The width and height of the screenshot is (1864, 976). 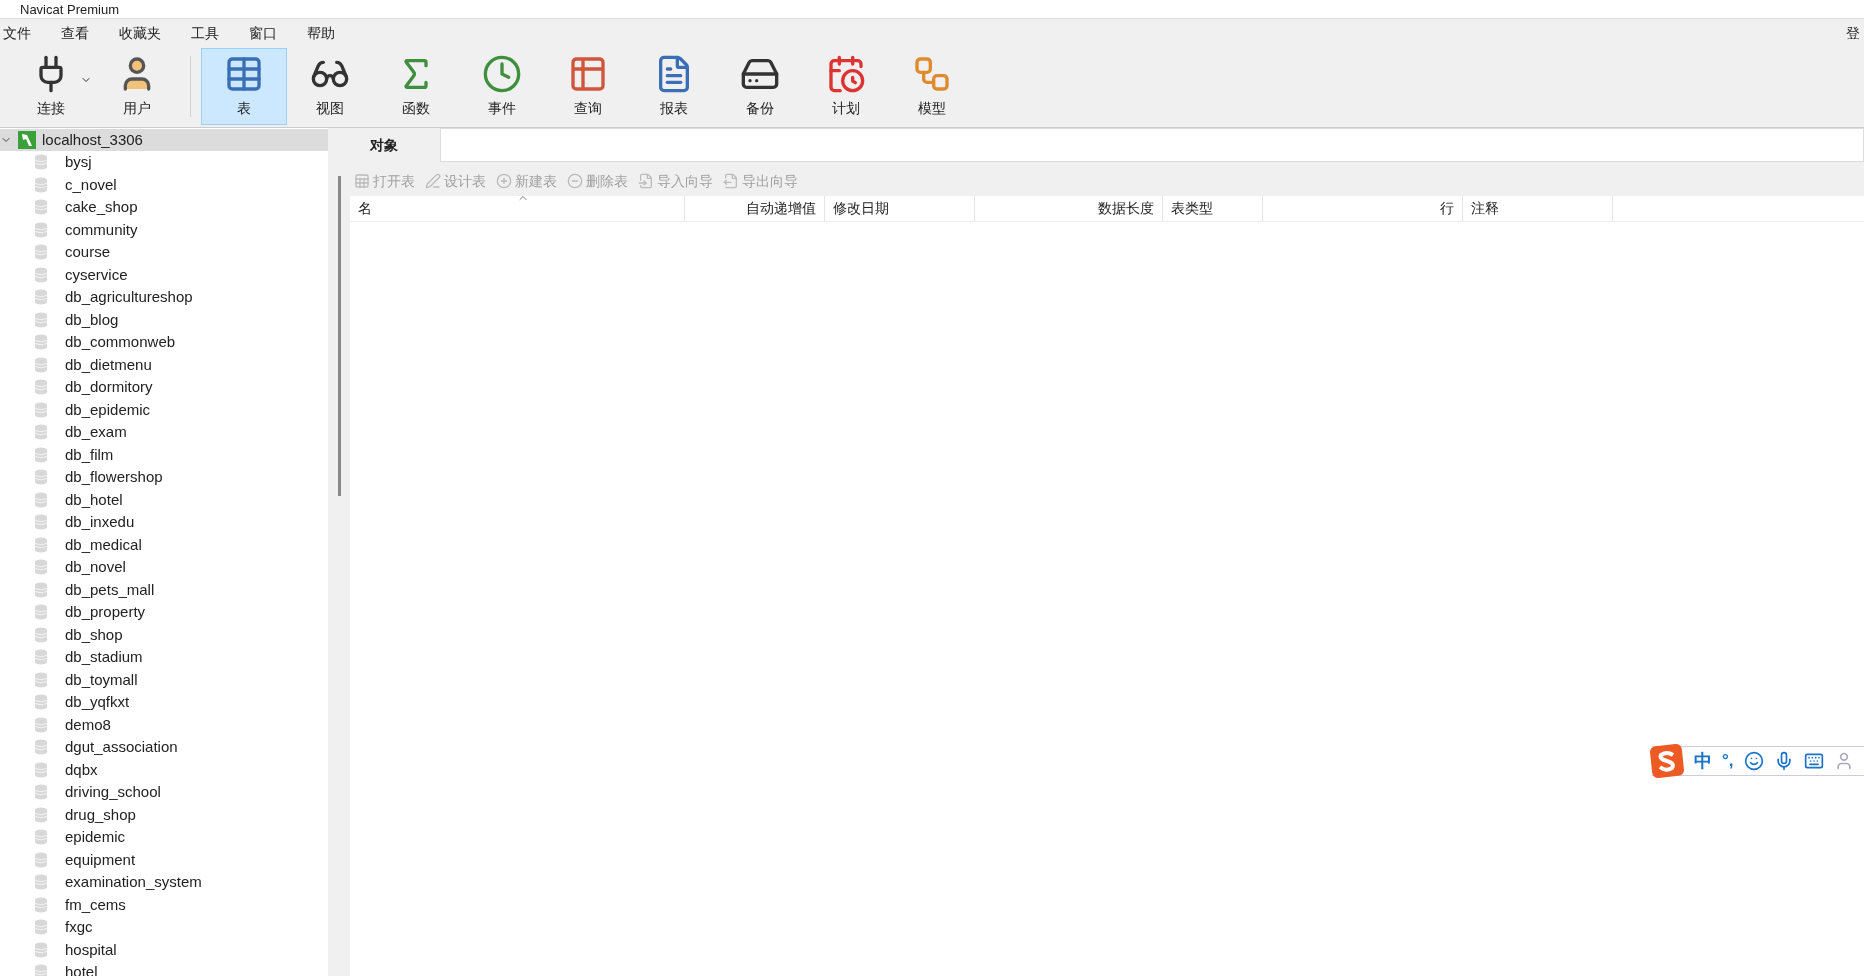 I want to click on database-item: db_property, so click(x=164, y=612).